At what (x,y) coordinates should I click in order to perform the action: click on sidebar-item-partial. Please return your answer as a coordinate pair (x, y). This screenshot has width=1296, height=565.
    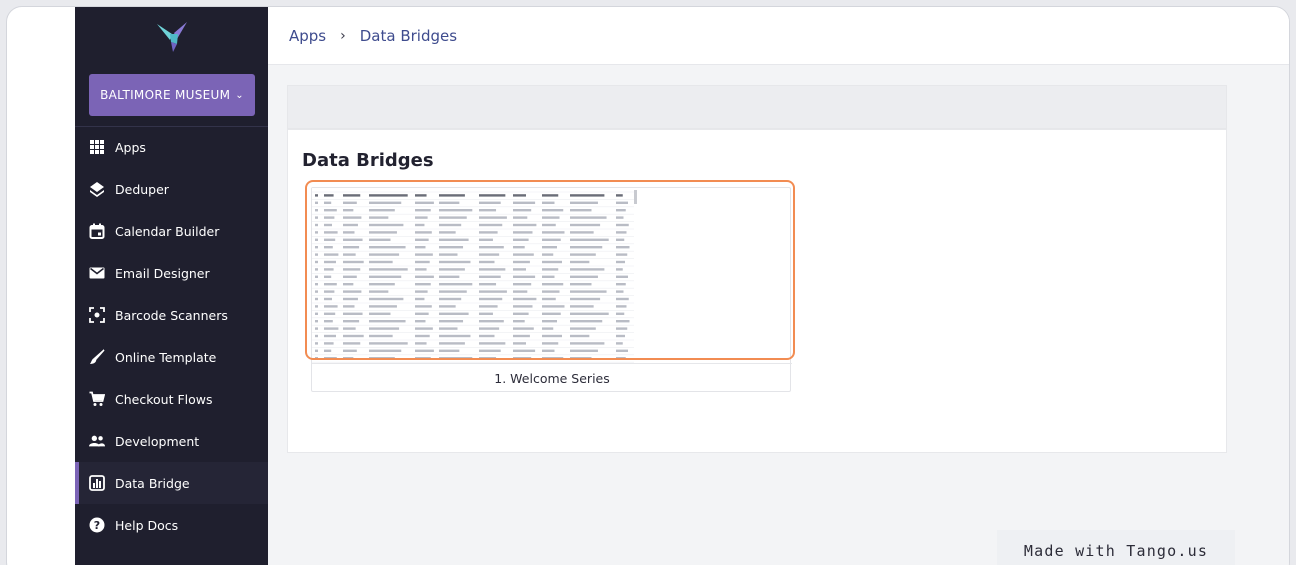
    Looking at the image, I should click on (171, 555).